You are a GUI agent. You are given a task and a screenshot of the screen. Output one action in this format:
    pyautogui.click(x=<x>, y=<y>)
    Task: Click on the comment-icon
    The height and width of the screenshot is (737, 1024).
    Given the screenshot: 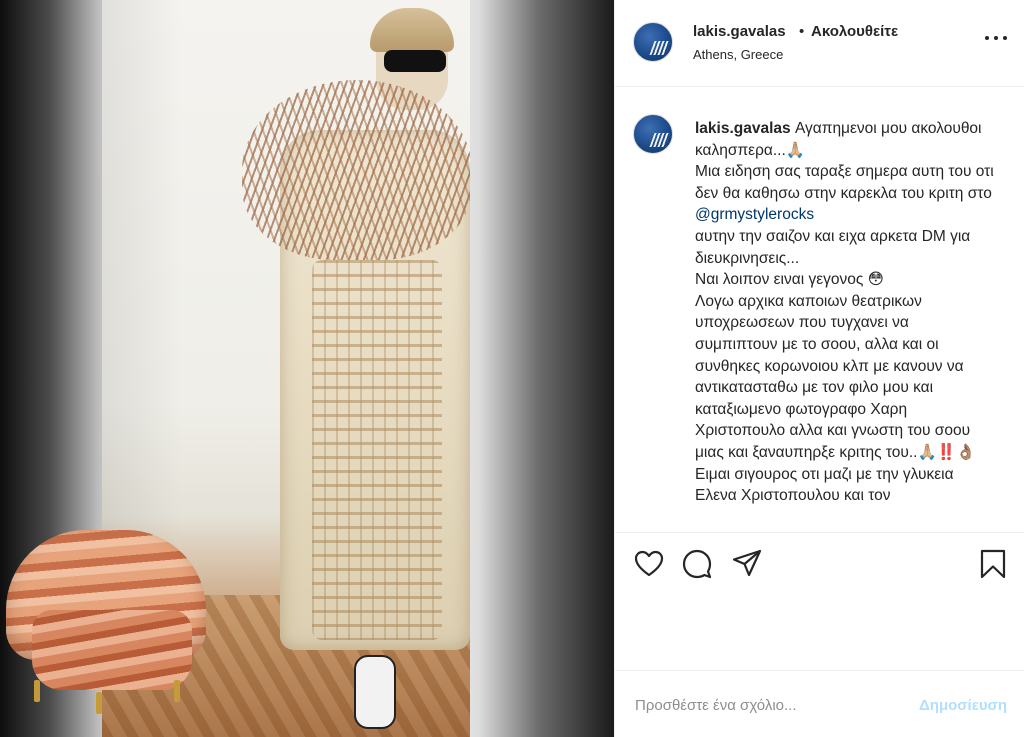 What is the action you would take?
    pyautogui.click(x=697, y=564)
    